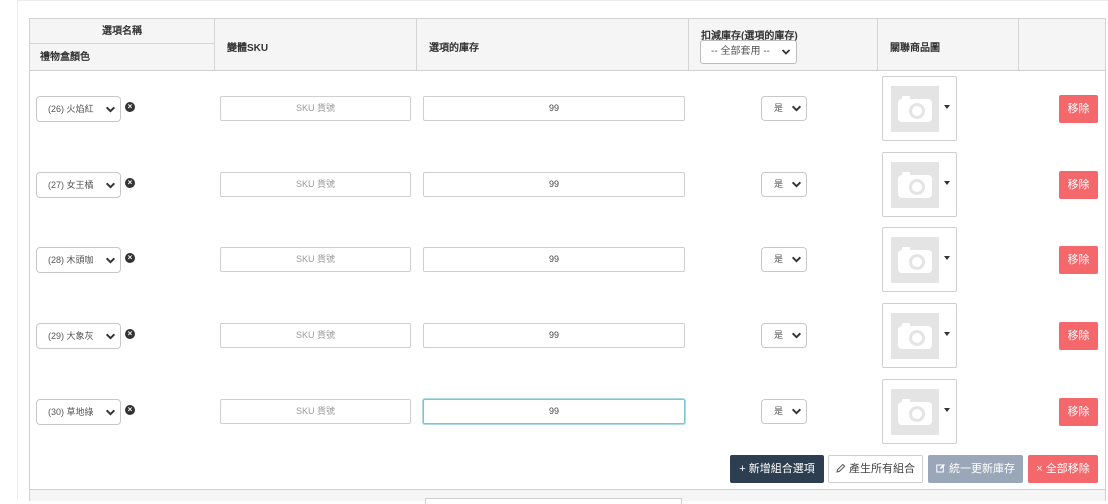  Describe the element at coordinates (1062, 44) in the screenshot. I see `header-actions` at that location.